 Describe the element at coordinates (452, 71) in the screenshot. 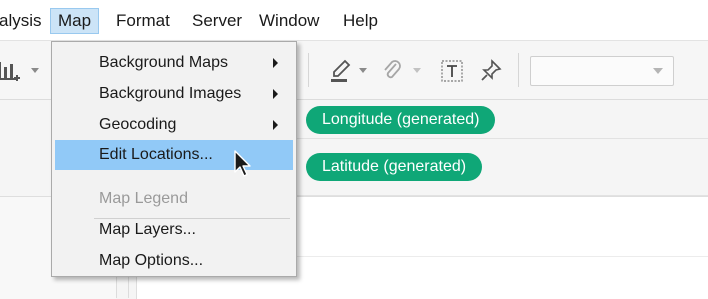

I see `text-box-icon` at that location.